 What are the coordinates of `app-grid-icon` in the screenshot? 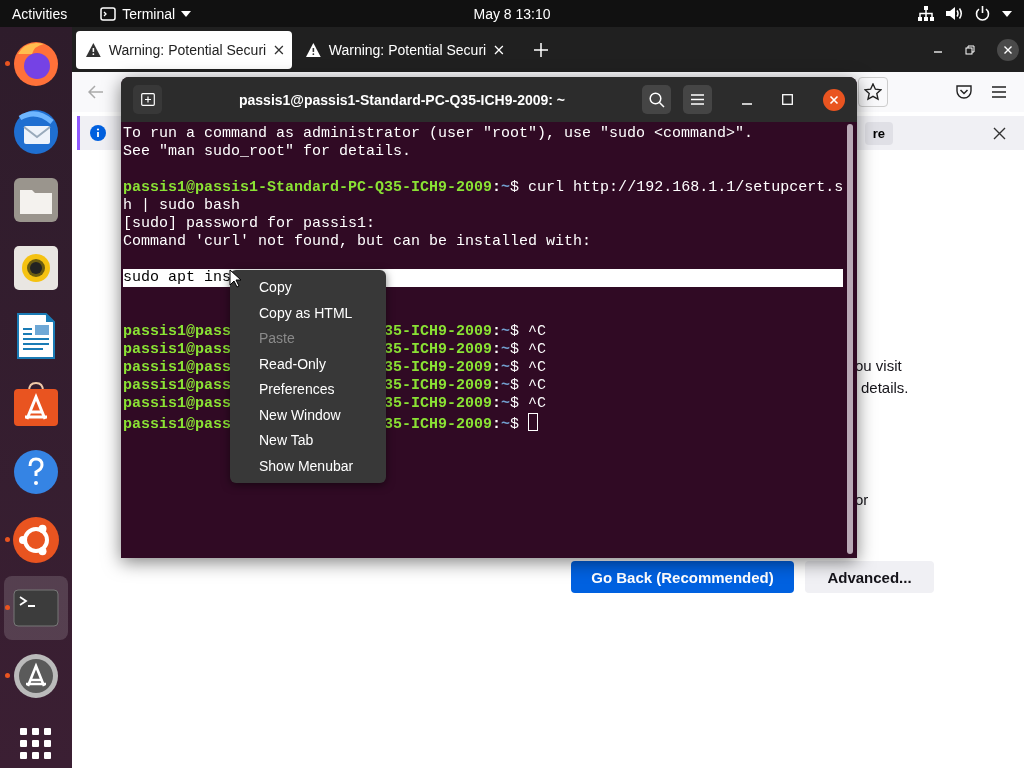 It's located at (36, 744).